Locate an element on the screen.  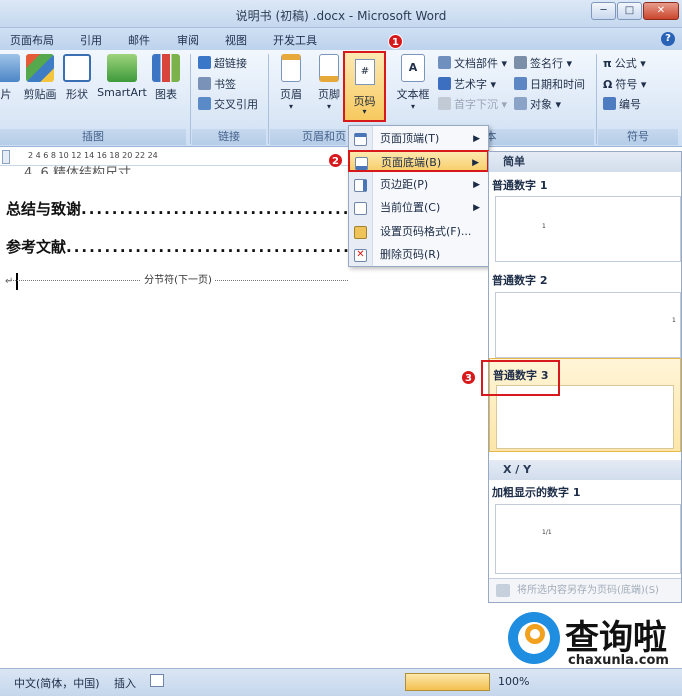
equation-button: π 公式 ▾ is located at coordinates (624, 64).